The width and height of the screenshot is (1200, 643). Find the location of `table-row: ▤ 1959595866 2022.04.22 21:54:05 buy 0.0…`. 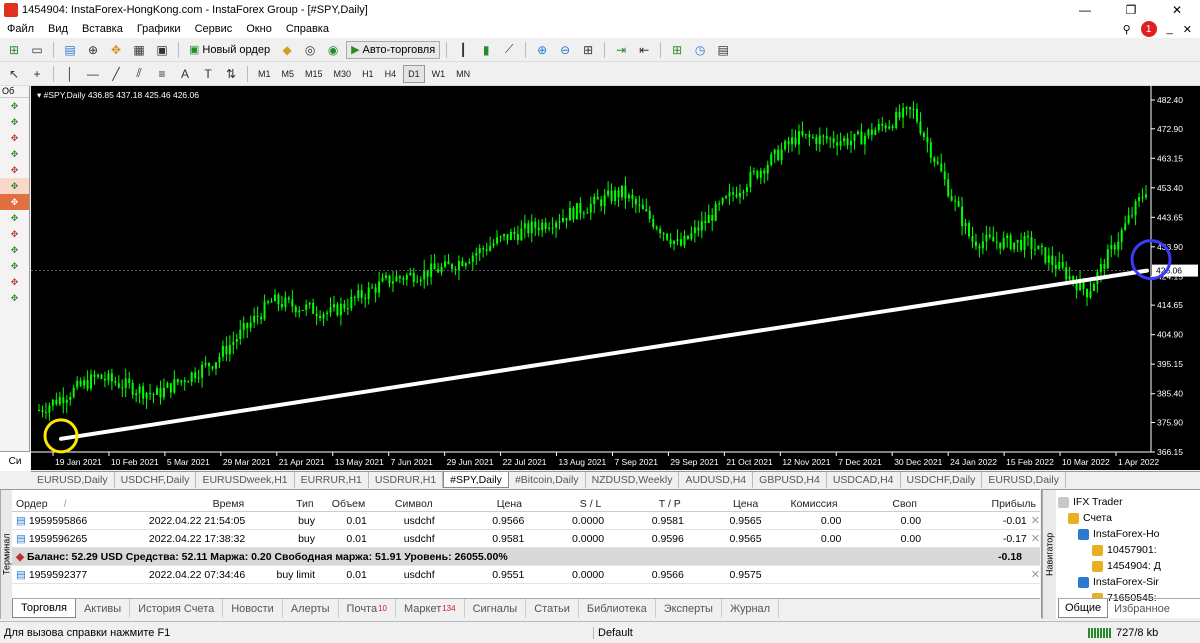

table-row: ▤ 1959595866 2022.04.22 21:54:05 buy 0.0… is located at coordinates (526, 521).